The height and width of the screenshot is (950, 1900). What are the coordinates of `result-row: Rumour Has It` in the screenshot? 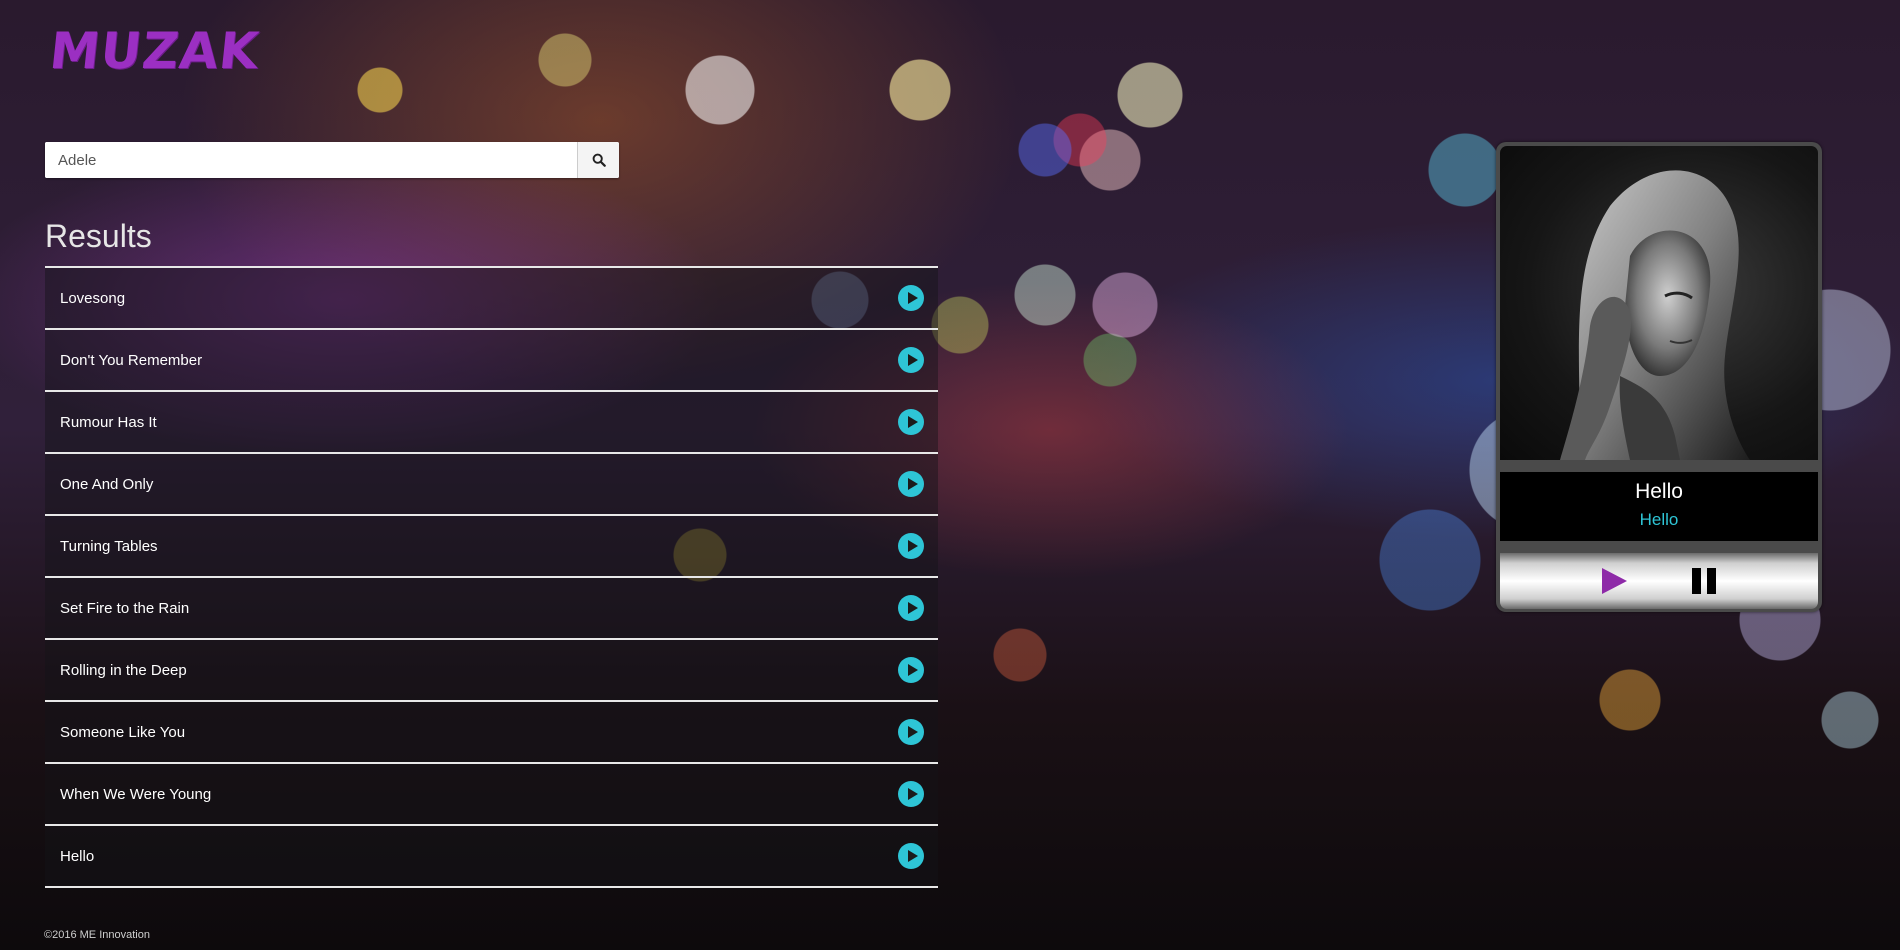 It's located at (491, 423).